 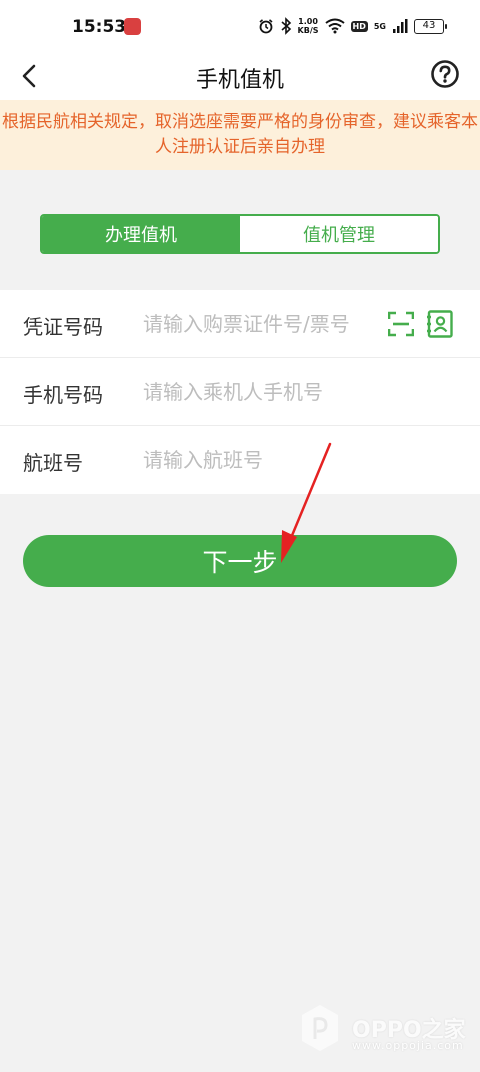 I want to click on brand-logo-icon, so click(x=320, y=1028).